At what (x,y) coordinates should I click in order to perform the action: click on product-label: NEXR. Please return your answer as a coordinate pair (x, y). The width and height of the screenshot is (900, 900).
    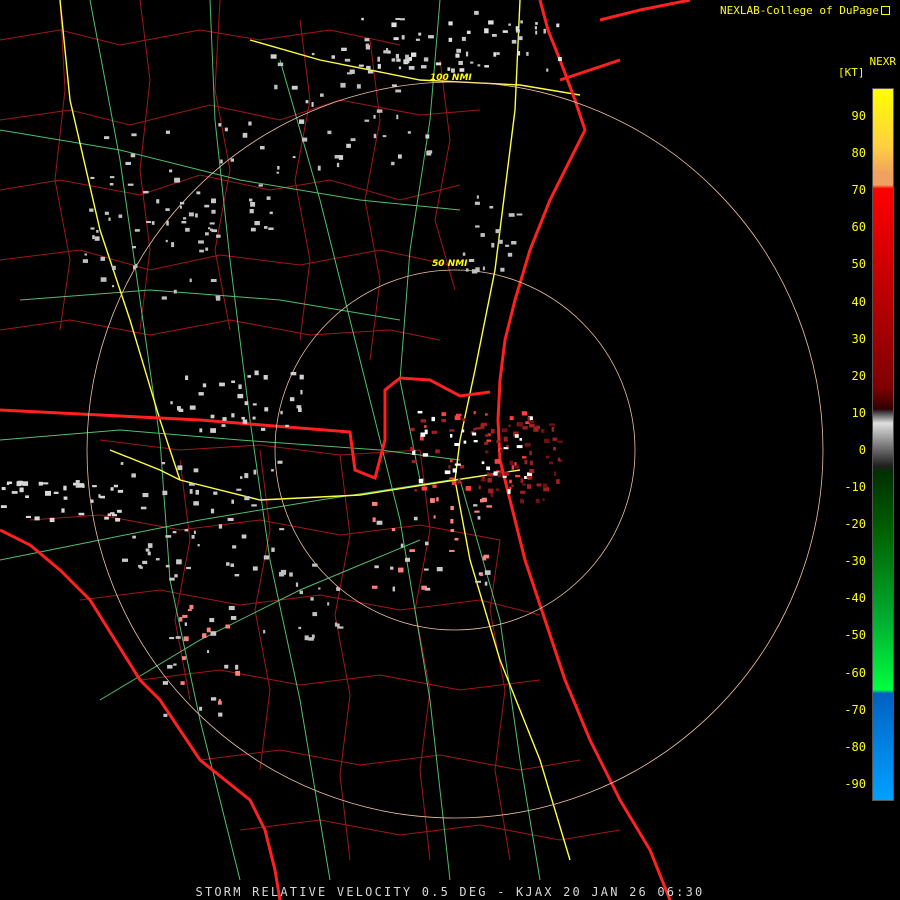
    Looking at the image, I should click on (883, 61).